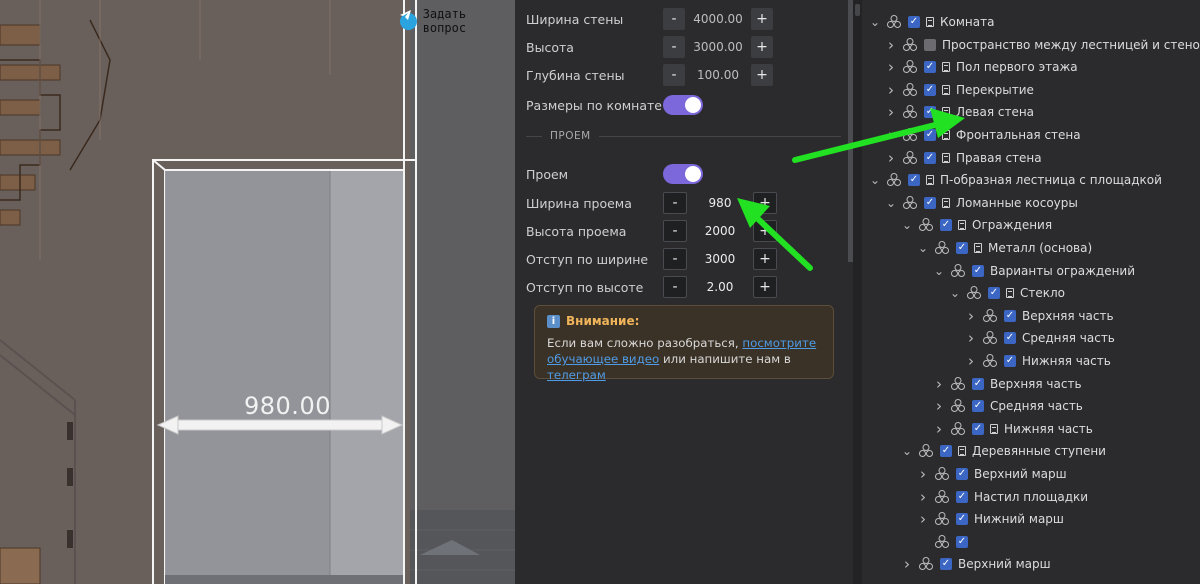  Describe the element at coordinates (1043, 45) in the screenshot. I see `tree-node: › Пространство между лестницей и стеной` at that location.